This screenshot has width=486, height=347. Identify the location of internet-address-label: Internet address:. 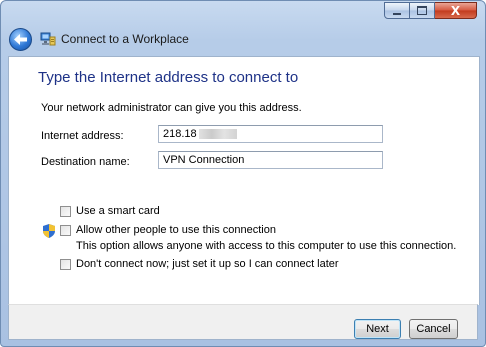
(82, 136).